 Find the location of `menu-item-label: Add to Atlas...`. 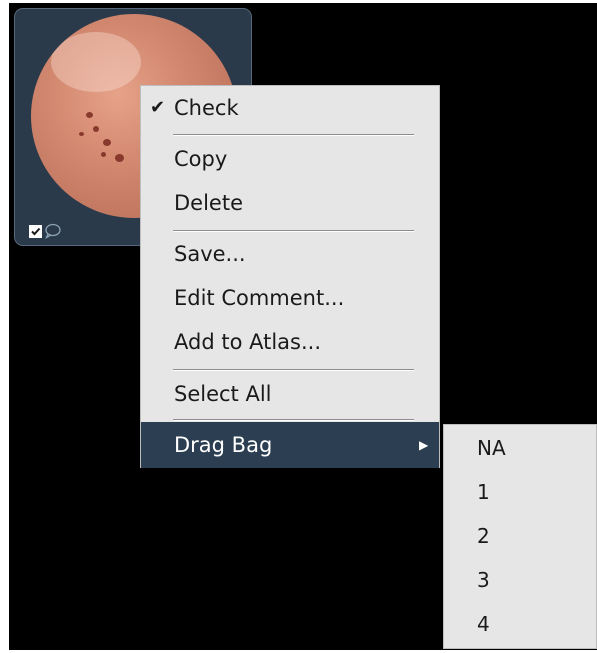

menu-item-label: Add to Atlas... is located at coordinates (247, 342).